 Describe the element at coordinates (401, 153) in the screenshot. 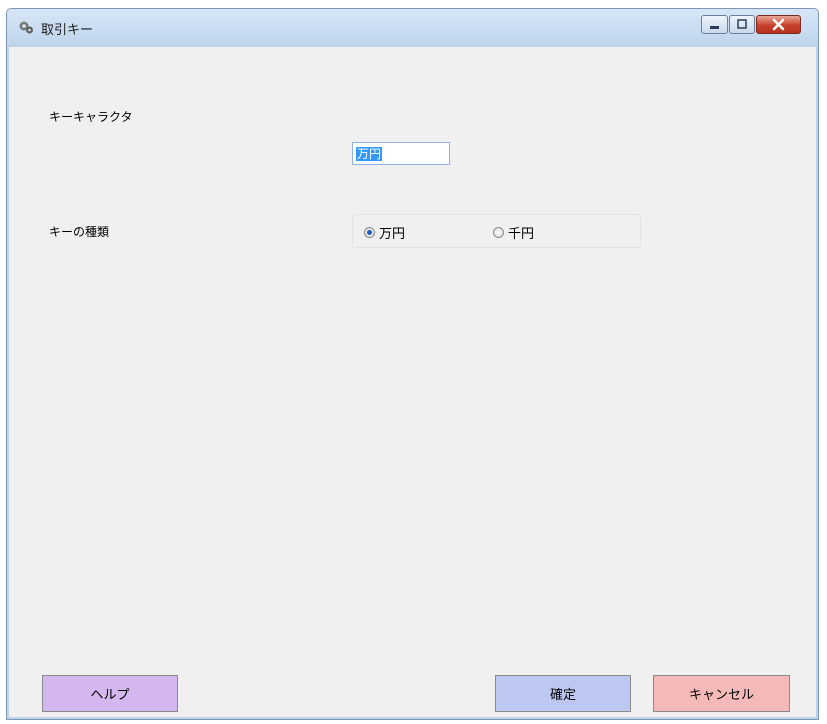

I see `key-character-input: 万円` at that location.